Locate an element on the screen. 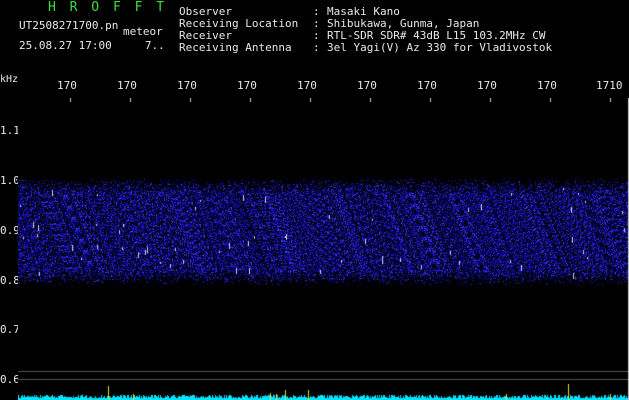  receiver-value: RTL-SDR SDR# 43dB L15 103.2MHz CW is located at coordinates (436, 35).